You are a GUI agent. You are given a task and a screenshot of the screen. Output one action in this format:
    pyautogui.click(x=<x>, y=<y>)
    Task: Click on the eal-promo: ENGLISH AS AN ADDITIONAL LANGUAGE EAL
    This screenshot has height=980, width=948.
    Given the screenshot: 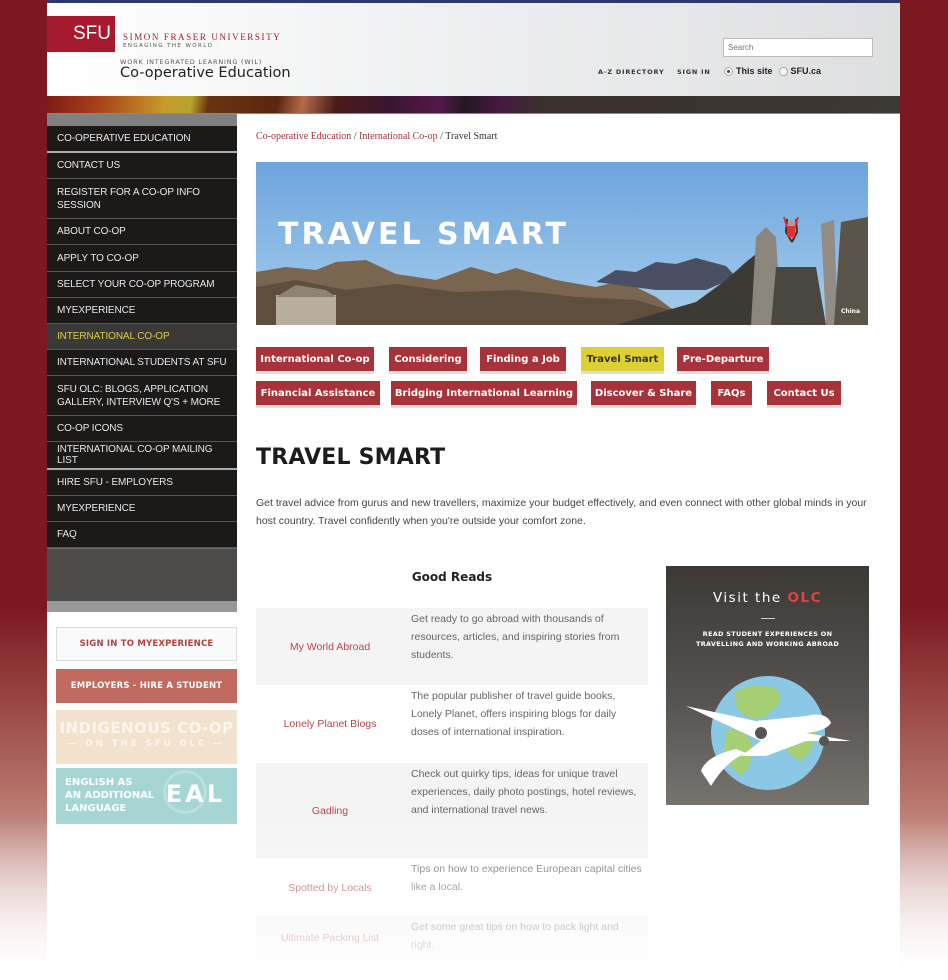 What is the action you would take?
    pyautogui.click(x=146, y=796)
    